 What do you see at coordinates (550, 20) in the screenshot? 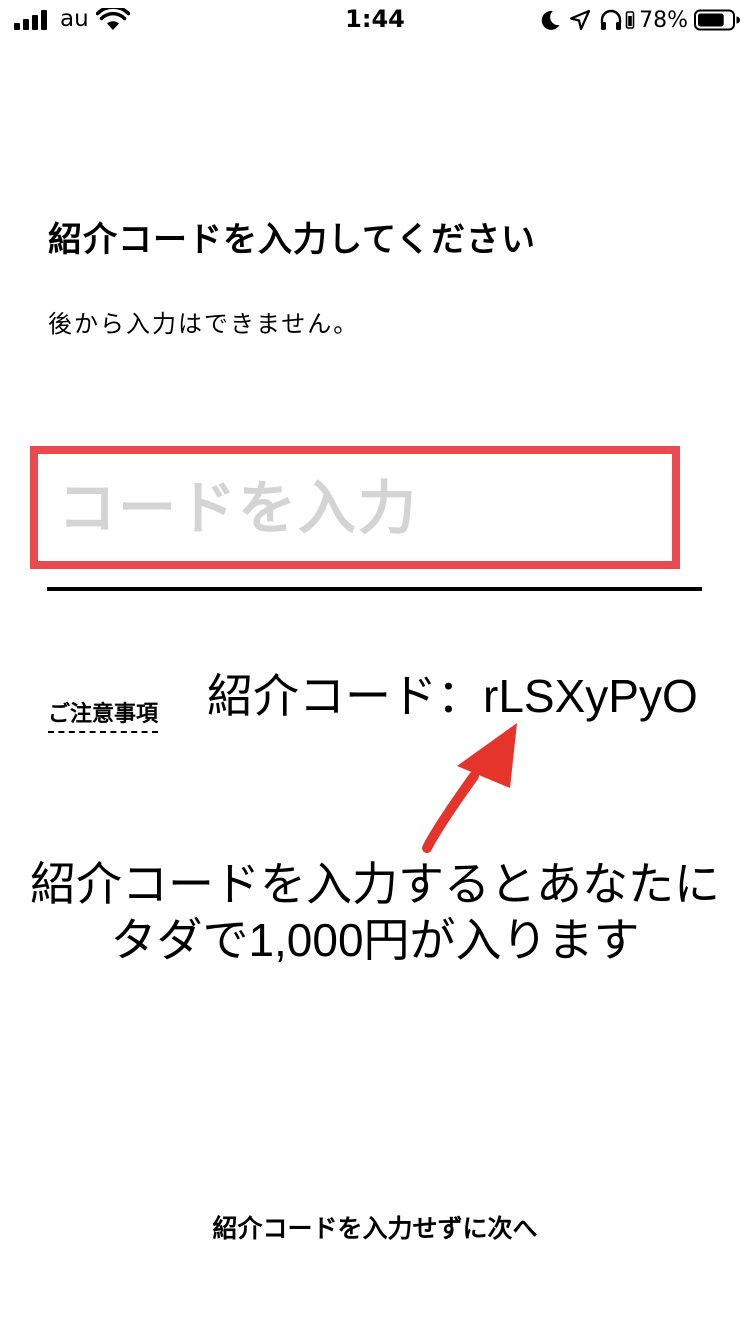
I see `moon-icon` at bounding box center [550, 20].